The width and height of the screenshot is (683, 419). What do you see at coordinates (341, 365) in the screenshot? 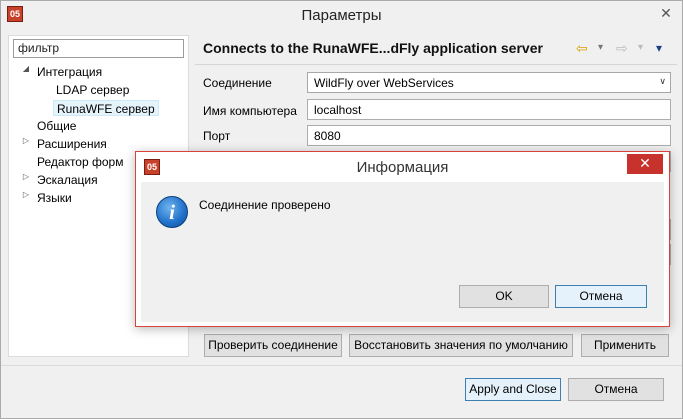
I see `footer-divider` at bounding box center [341, 365].